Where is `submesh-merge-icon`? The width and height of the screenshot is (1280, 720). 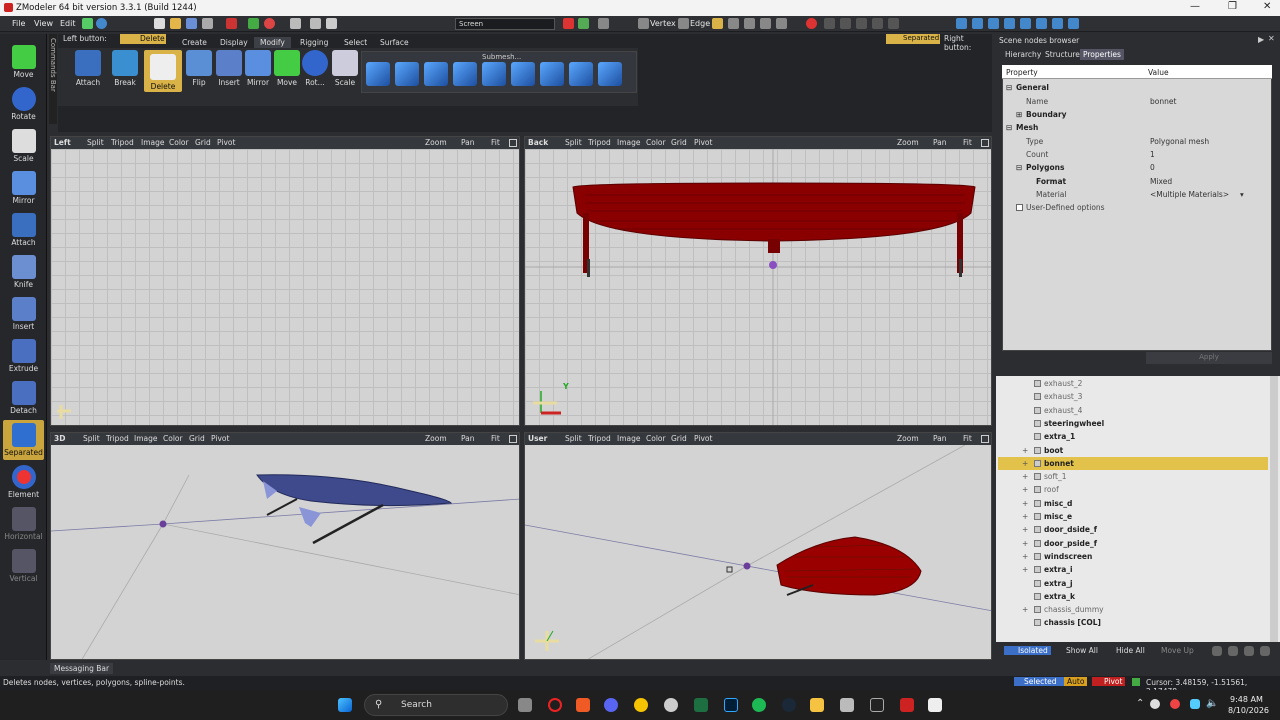
submesh-merge-icon is located at coordinates (465, 74).